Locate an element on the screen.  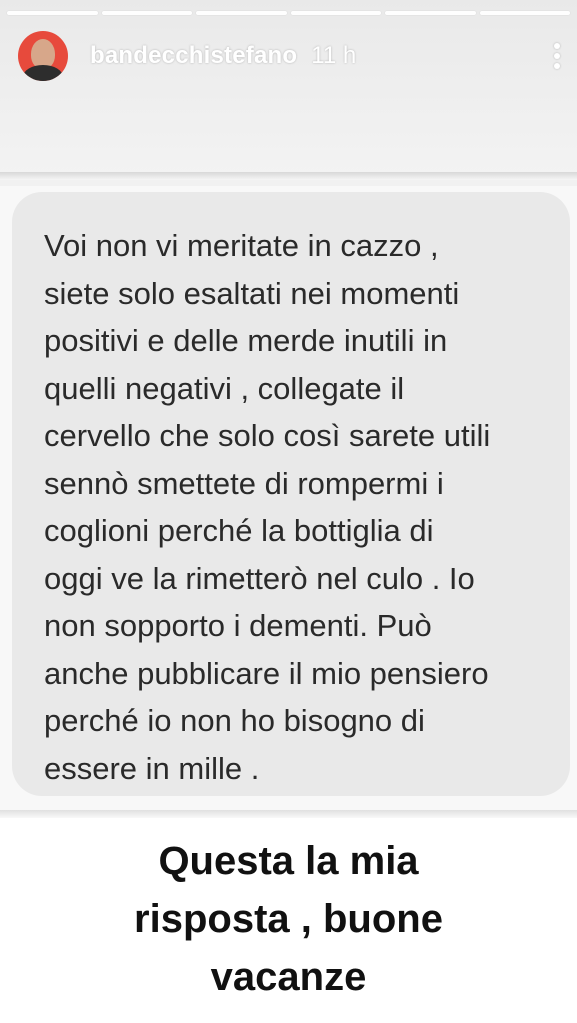
section-divider is located at coordinates (288, 176).